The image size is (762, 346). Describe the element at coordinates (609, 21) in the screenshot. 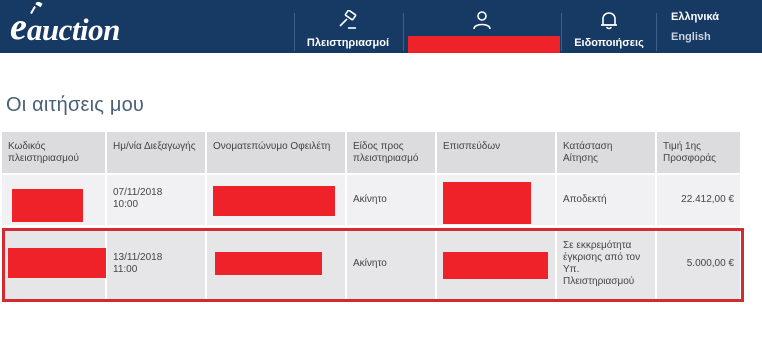

I see `bell-icon` at that location.